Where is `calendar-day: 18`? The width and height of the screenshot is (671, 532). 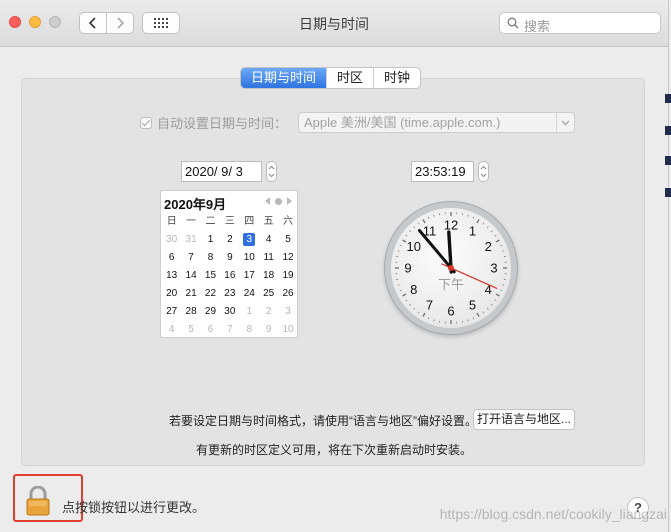
calendar-day: 18 is located at coordinates (268, 276).